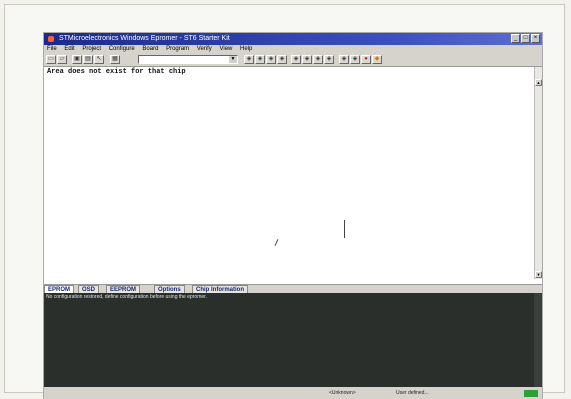 This screenshot has width=571, height=399. I want to click on error-message: Area does not exist for that chip, so click(116, 72).